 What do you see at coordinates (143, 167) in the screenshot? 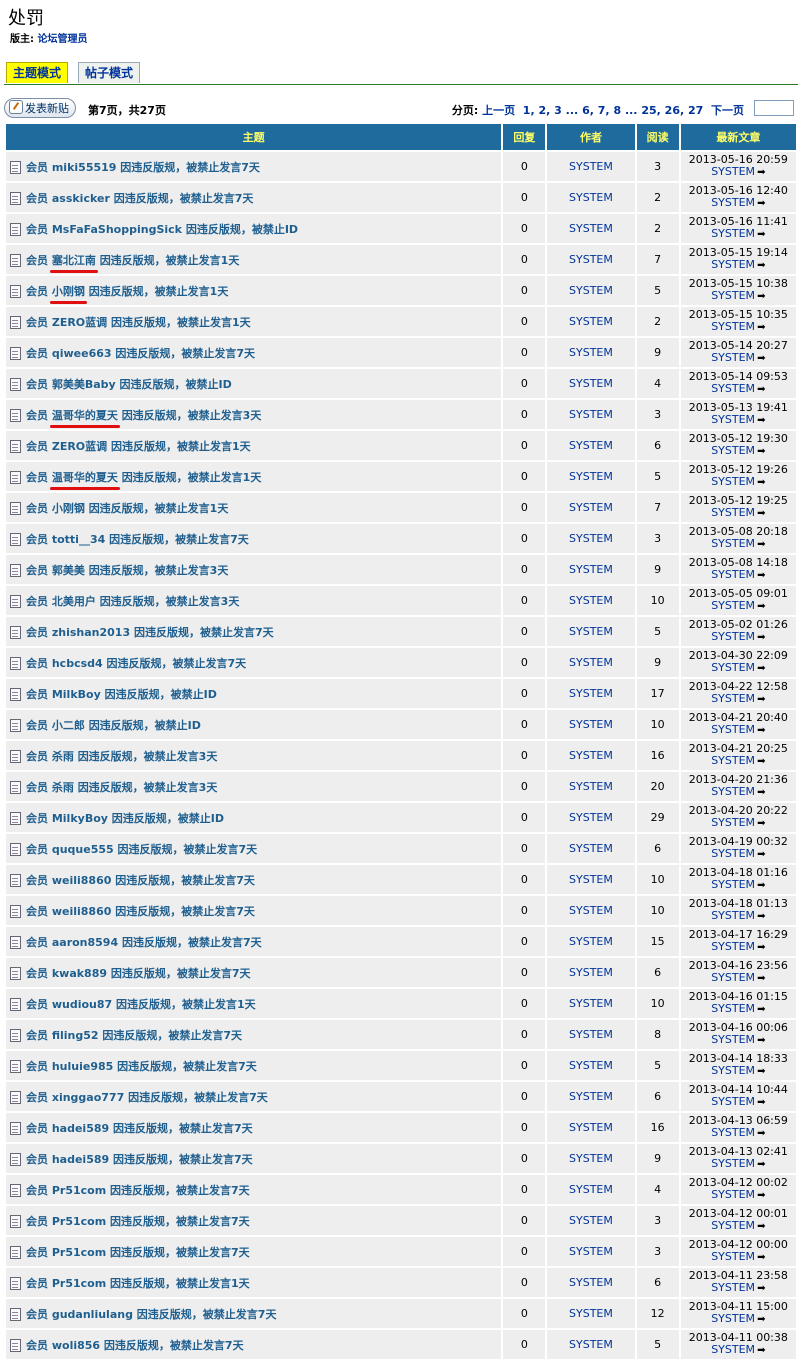
I see `topic-link: 会员 miki55519 因违反版规，被禁止发言7天` at bounding box center [143, 167].